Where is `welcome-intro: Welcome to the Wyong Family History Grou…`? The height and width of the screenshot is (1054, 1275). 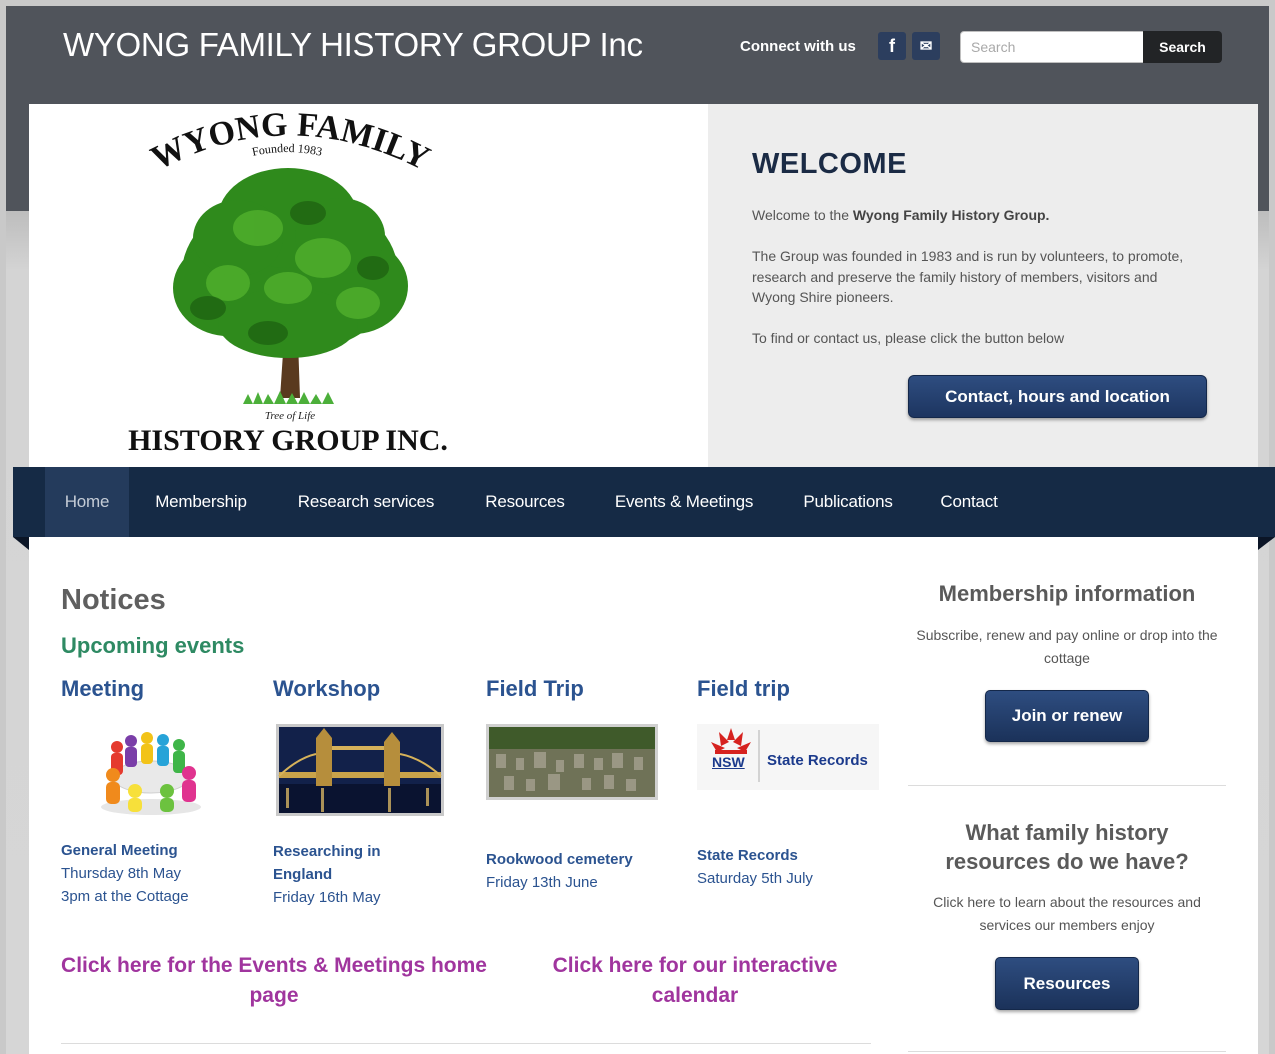
welcome-intro: Welcome to the Wyong Family History Grou… is located at coordinates (901, 215).